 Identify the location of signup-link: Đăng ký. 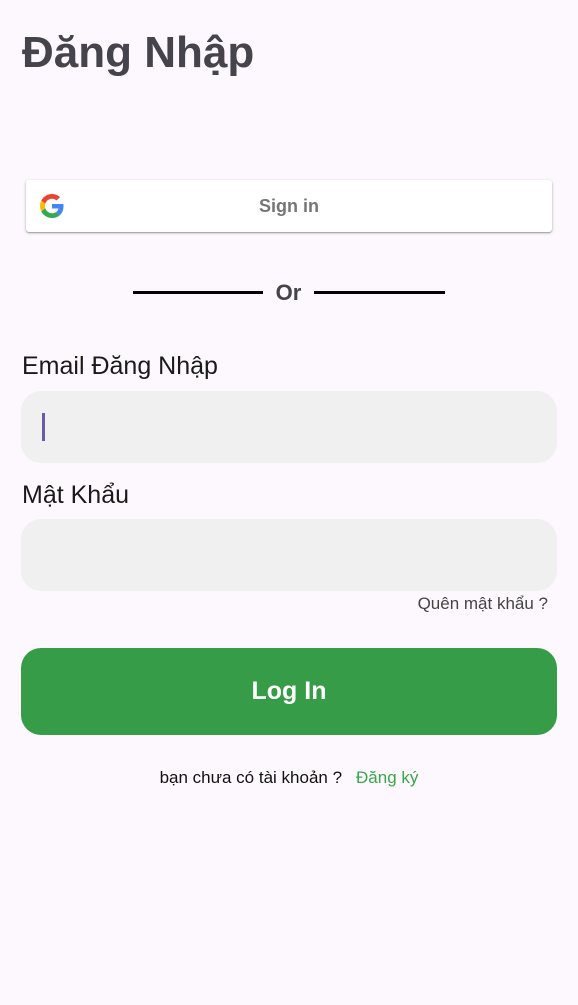
(387, 777).